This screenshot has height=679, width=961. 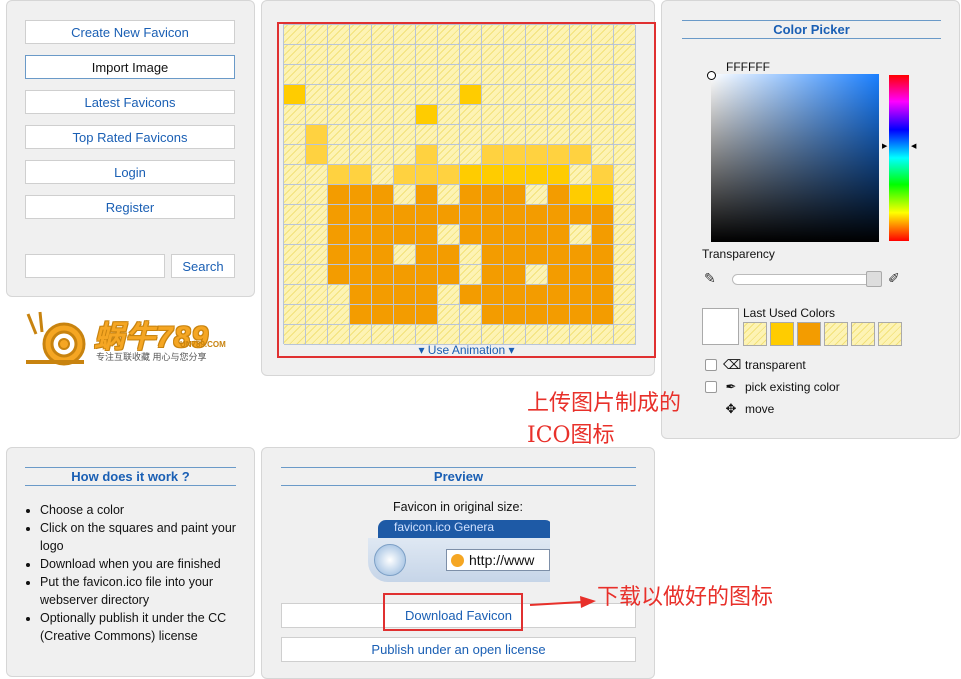 I want to click on color-swatch, so click(x=782, y=334).